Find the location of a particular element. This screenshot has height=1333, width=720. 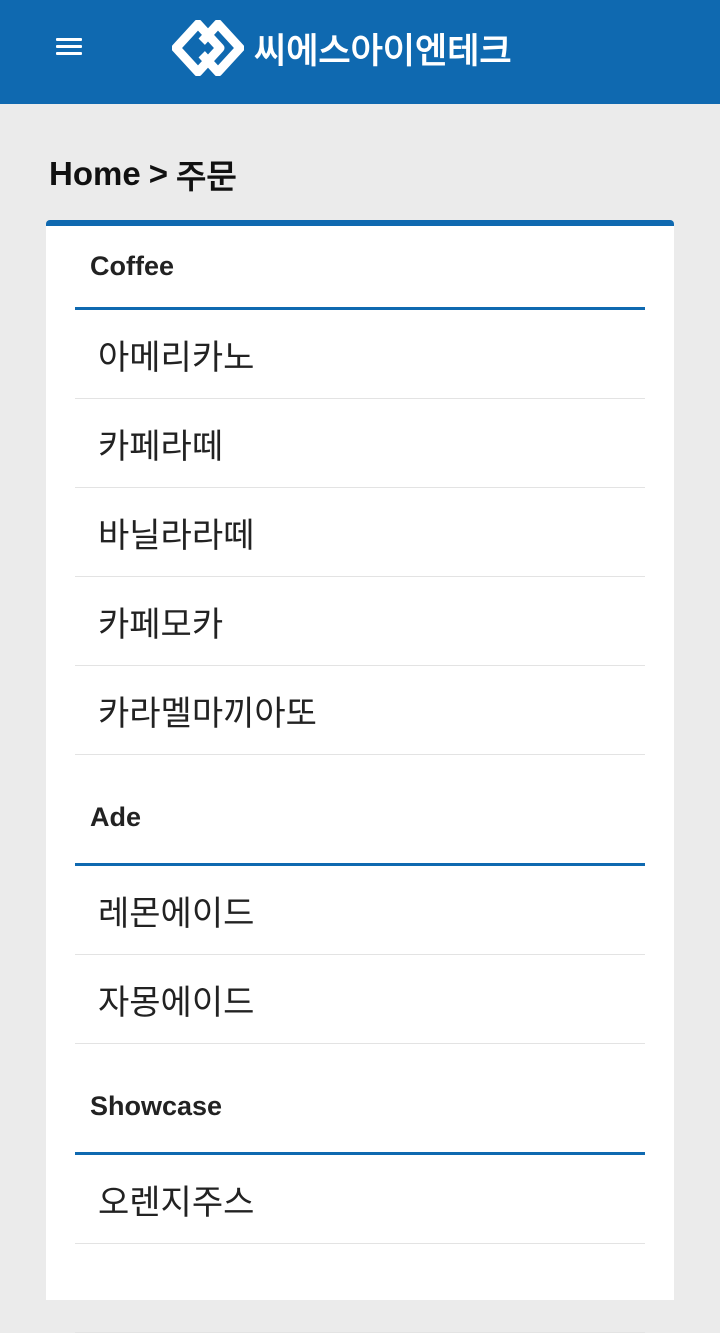

menu-item: 아메리카노 is located at coordinates (360, 354).